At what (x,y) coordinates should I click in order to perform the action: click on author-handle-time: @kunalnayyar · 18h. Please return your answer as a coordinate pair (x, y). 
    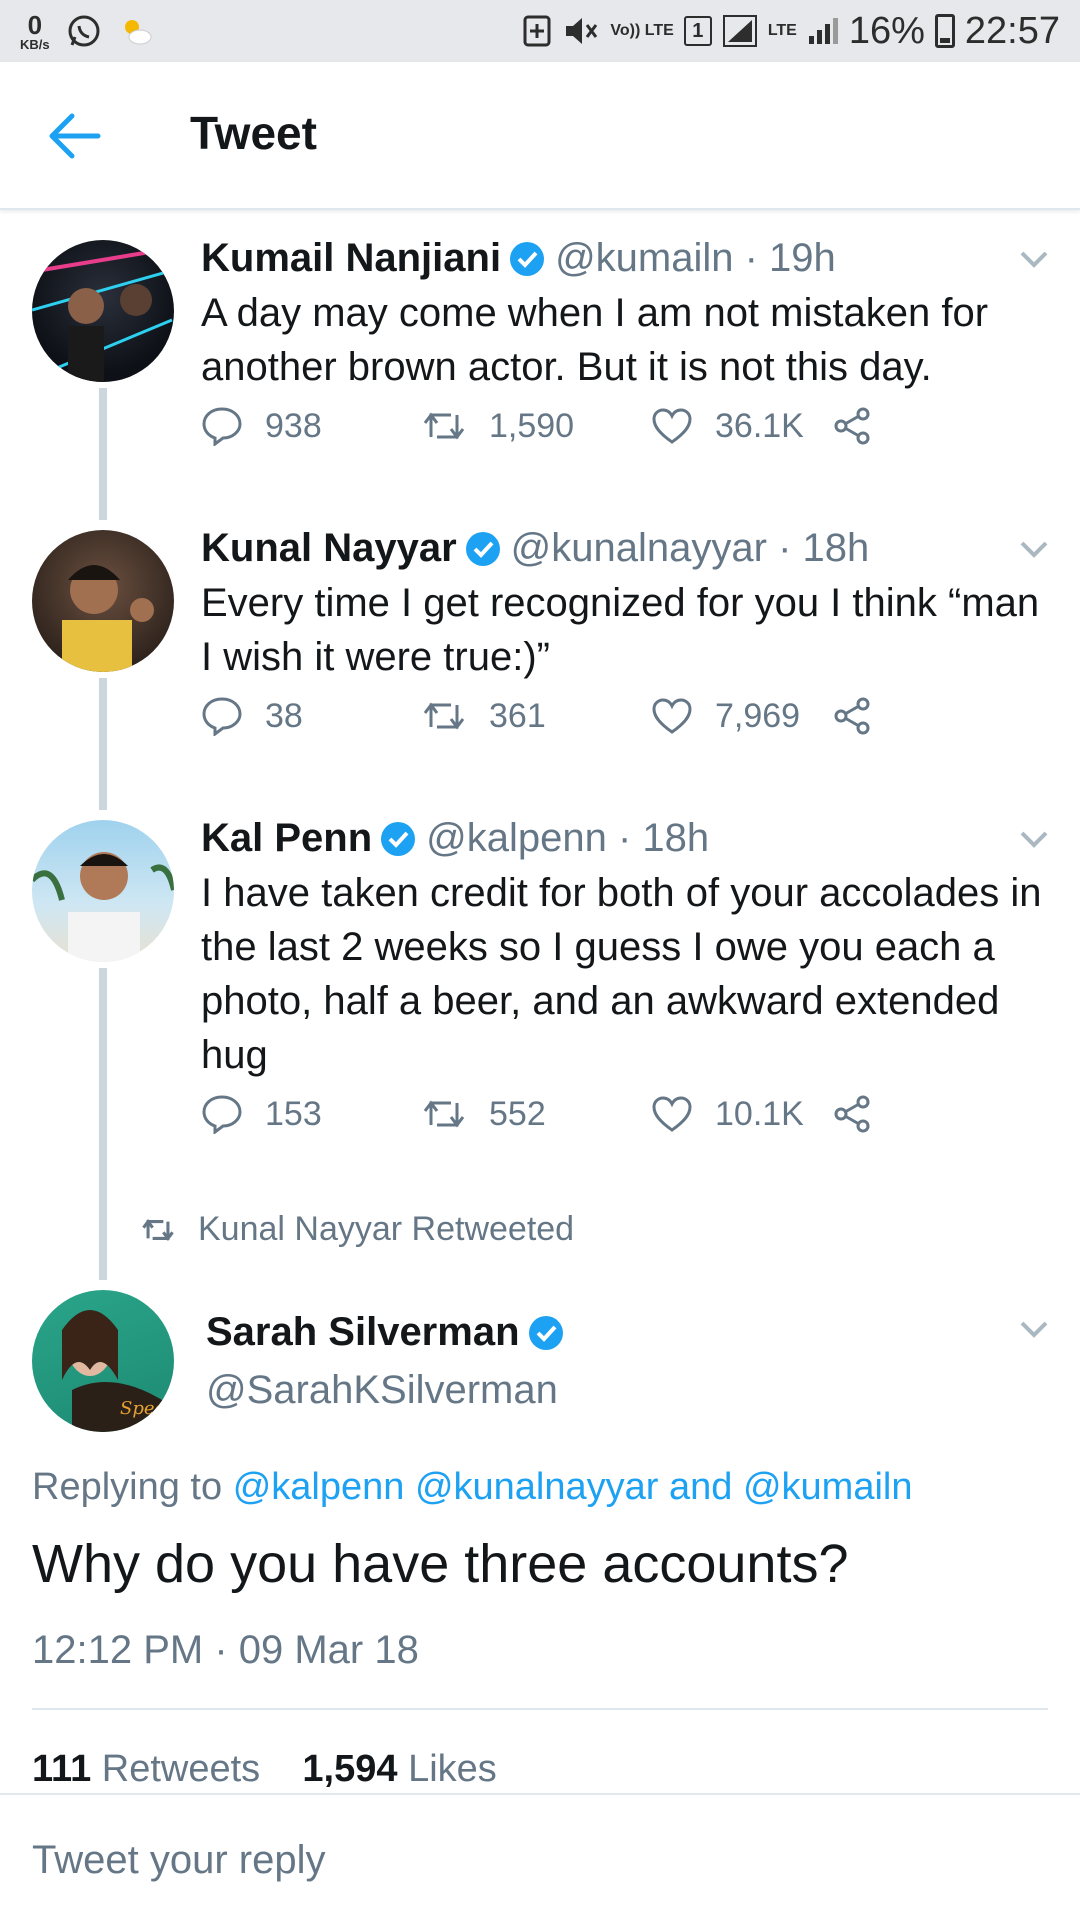
    Looking at the image, I should click on (690, 548).